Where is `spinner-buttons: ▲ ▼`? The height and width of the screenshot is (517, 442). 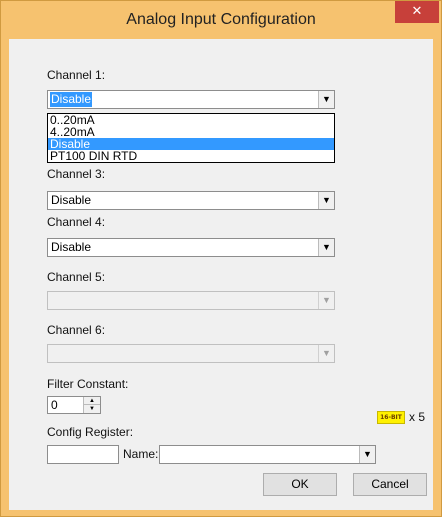
spinner-buttons: ▲ ▼ is located at coordinates (91, 405).